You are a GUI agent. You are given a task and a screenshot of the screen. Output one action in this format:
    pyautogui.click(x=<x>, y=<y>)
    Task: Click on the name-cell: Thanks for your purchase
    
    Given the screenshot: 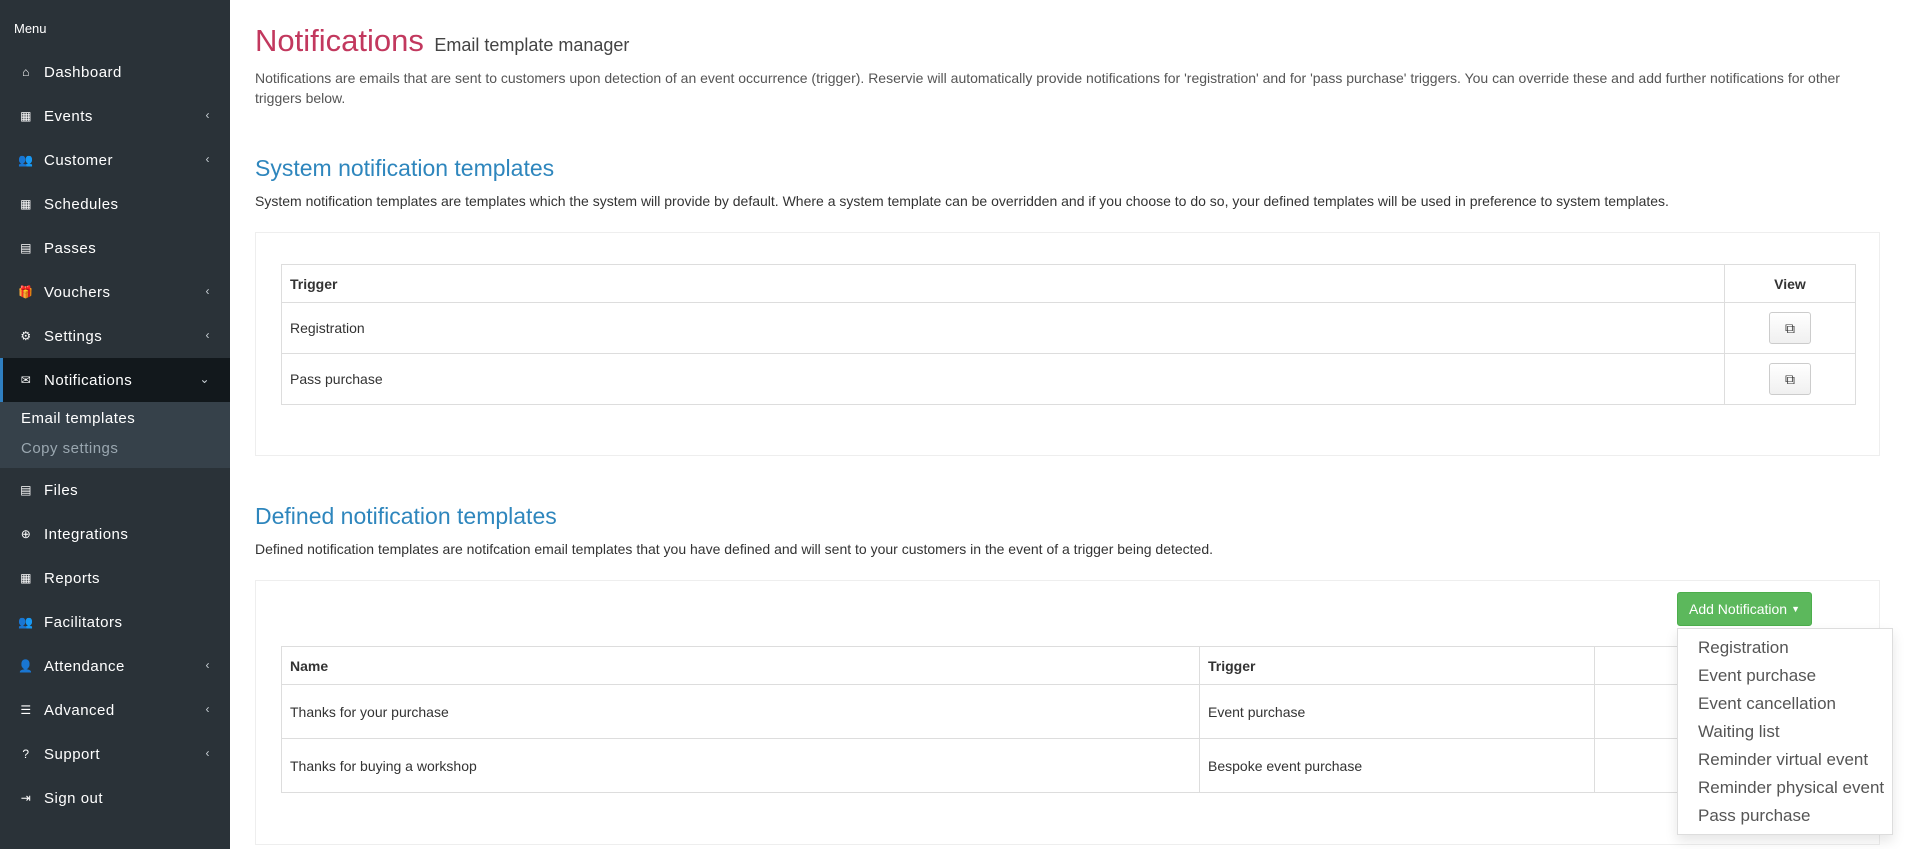 What is the action you would take?
    pyautogui.click(x=740, y=711)
    